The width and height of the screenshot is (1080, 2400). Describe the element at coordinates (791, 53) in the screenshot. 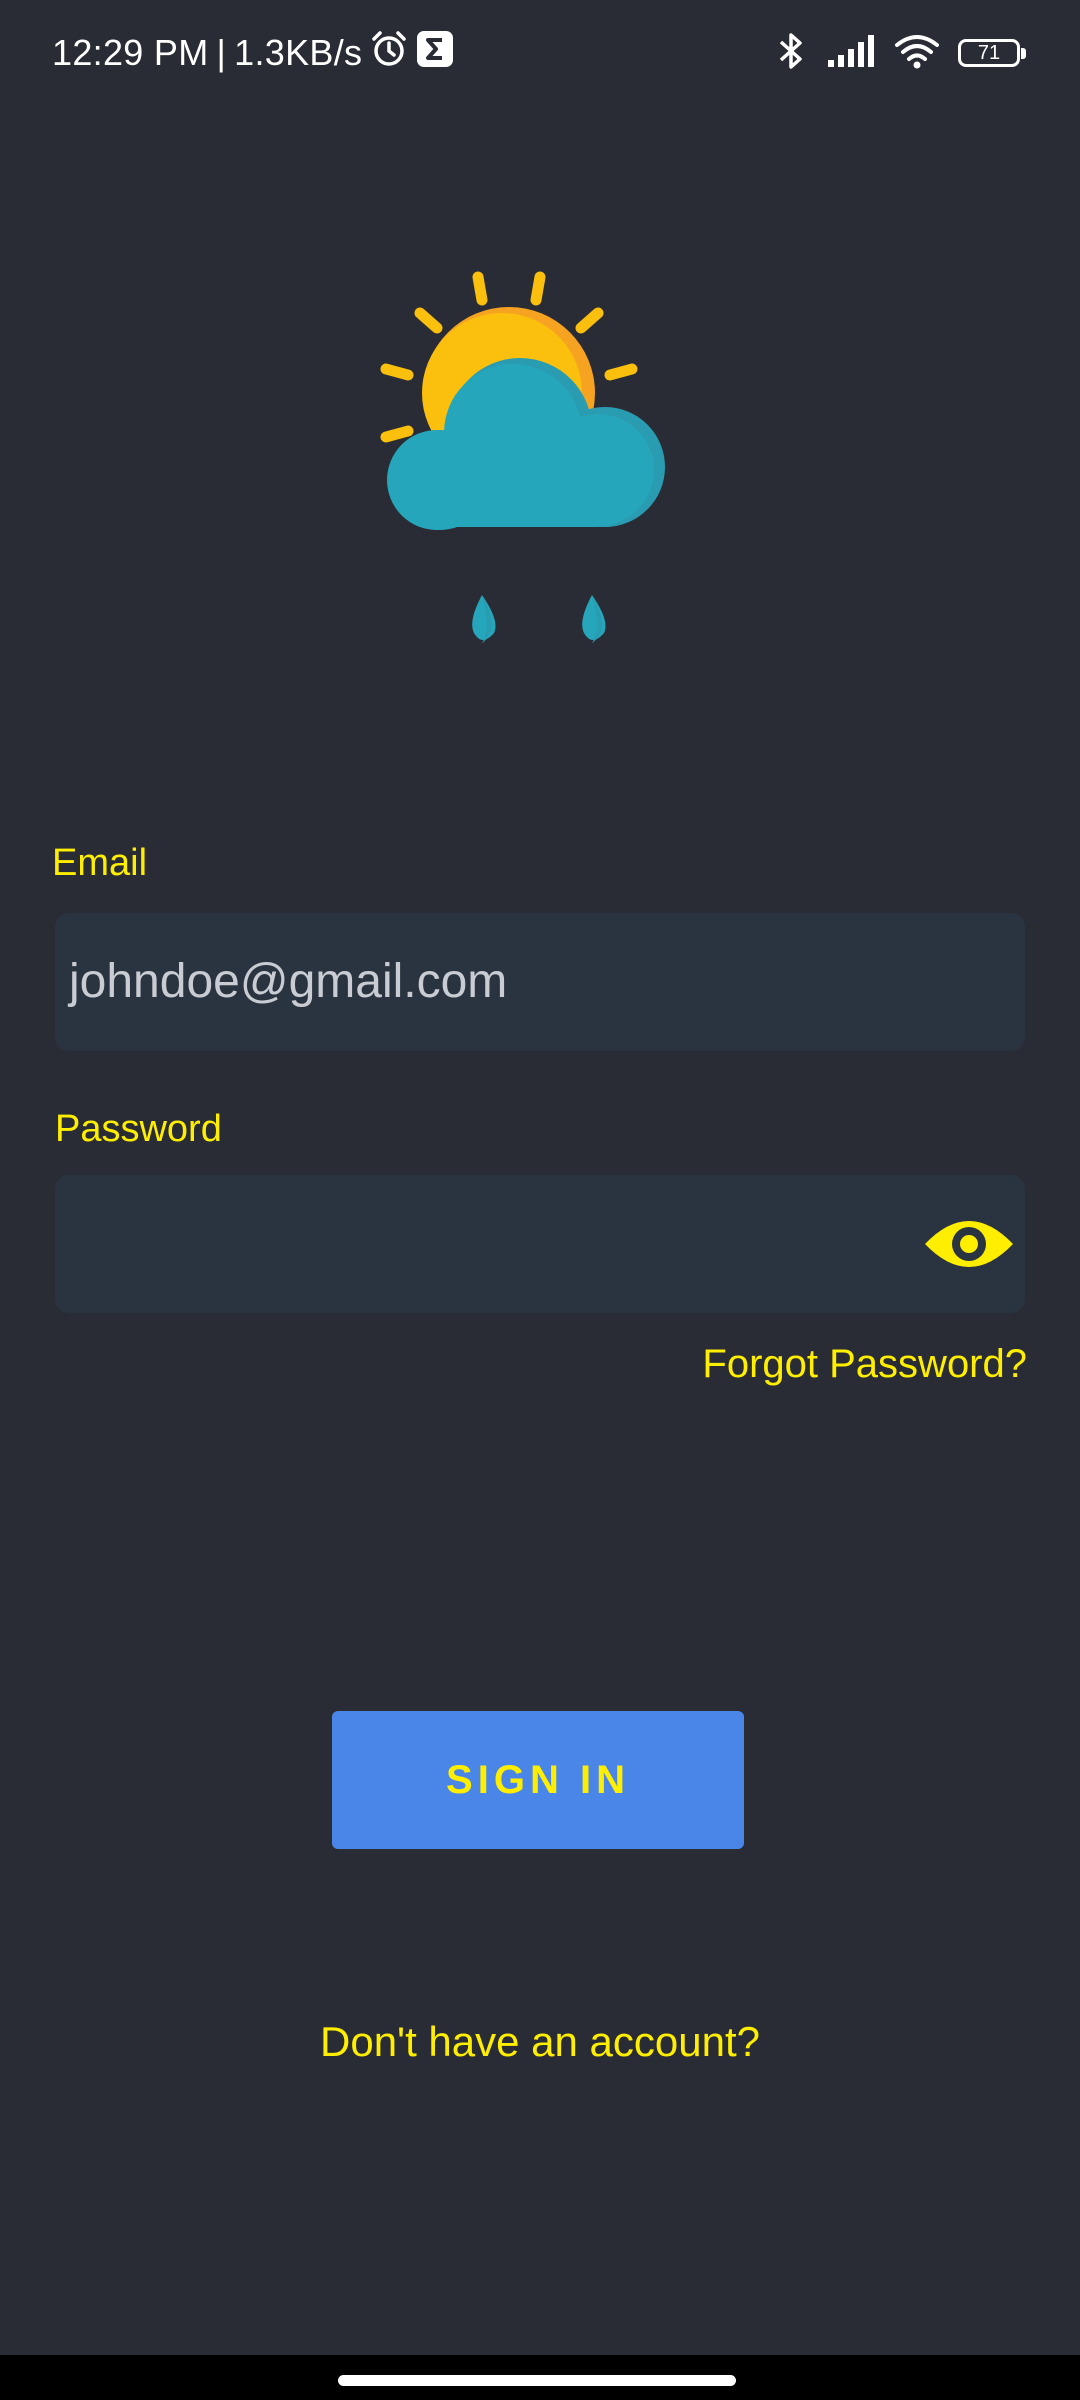

I see `bluetooth-icon` at that location.